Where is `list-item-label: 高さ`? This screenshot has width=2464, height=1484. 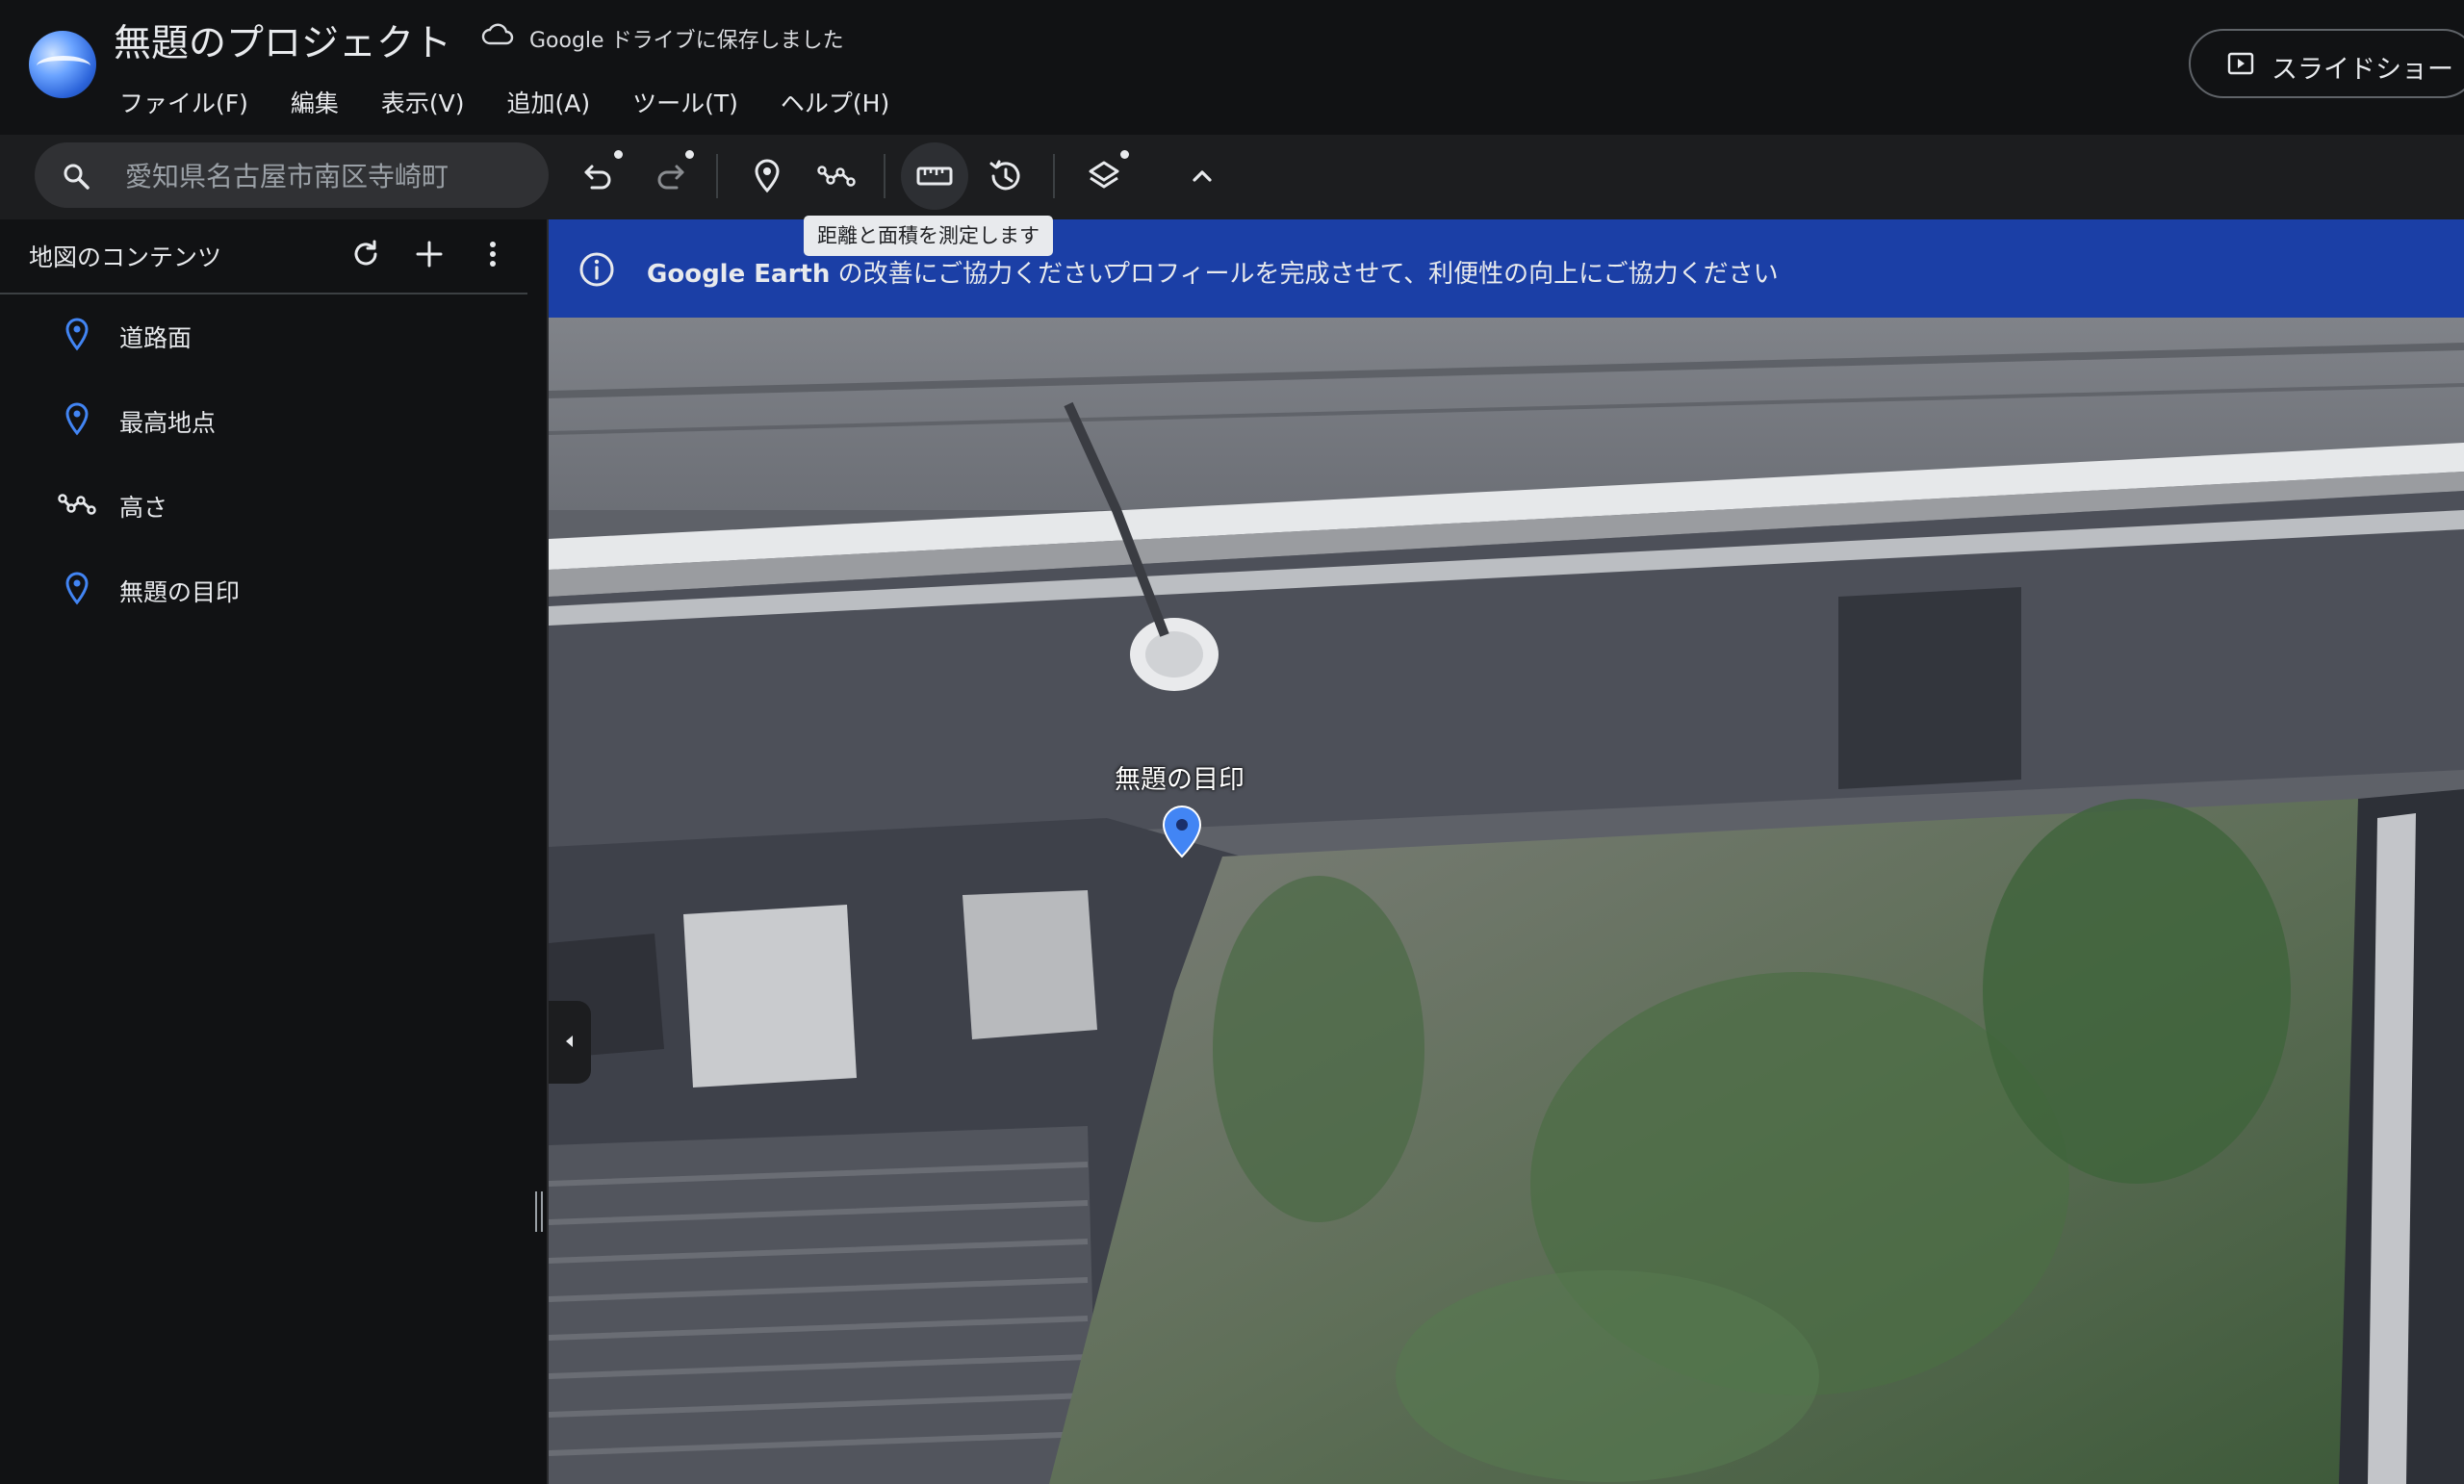
list-item-label: 高さ is located at coordinates (143, 508).